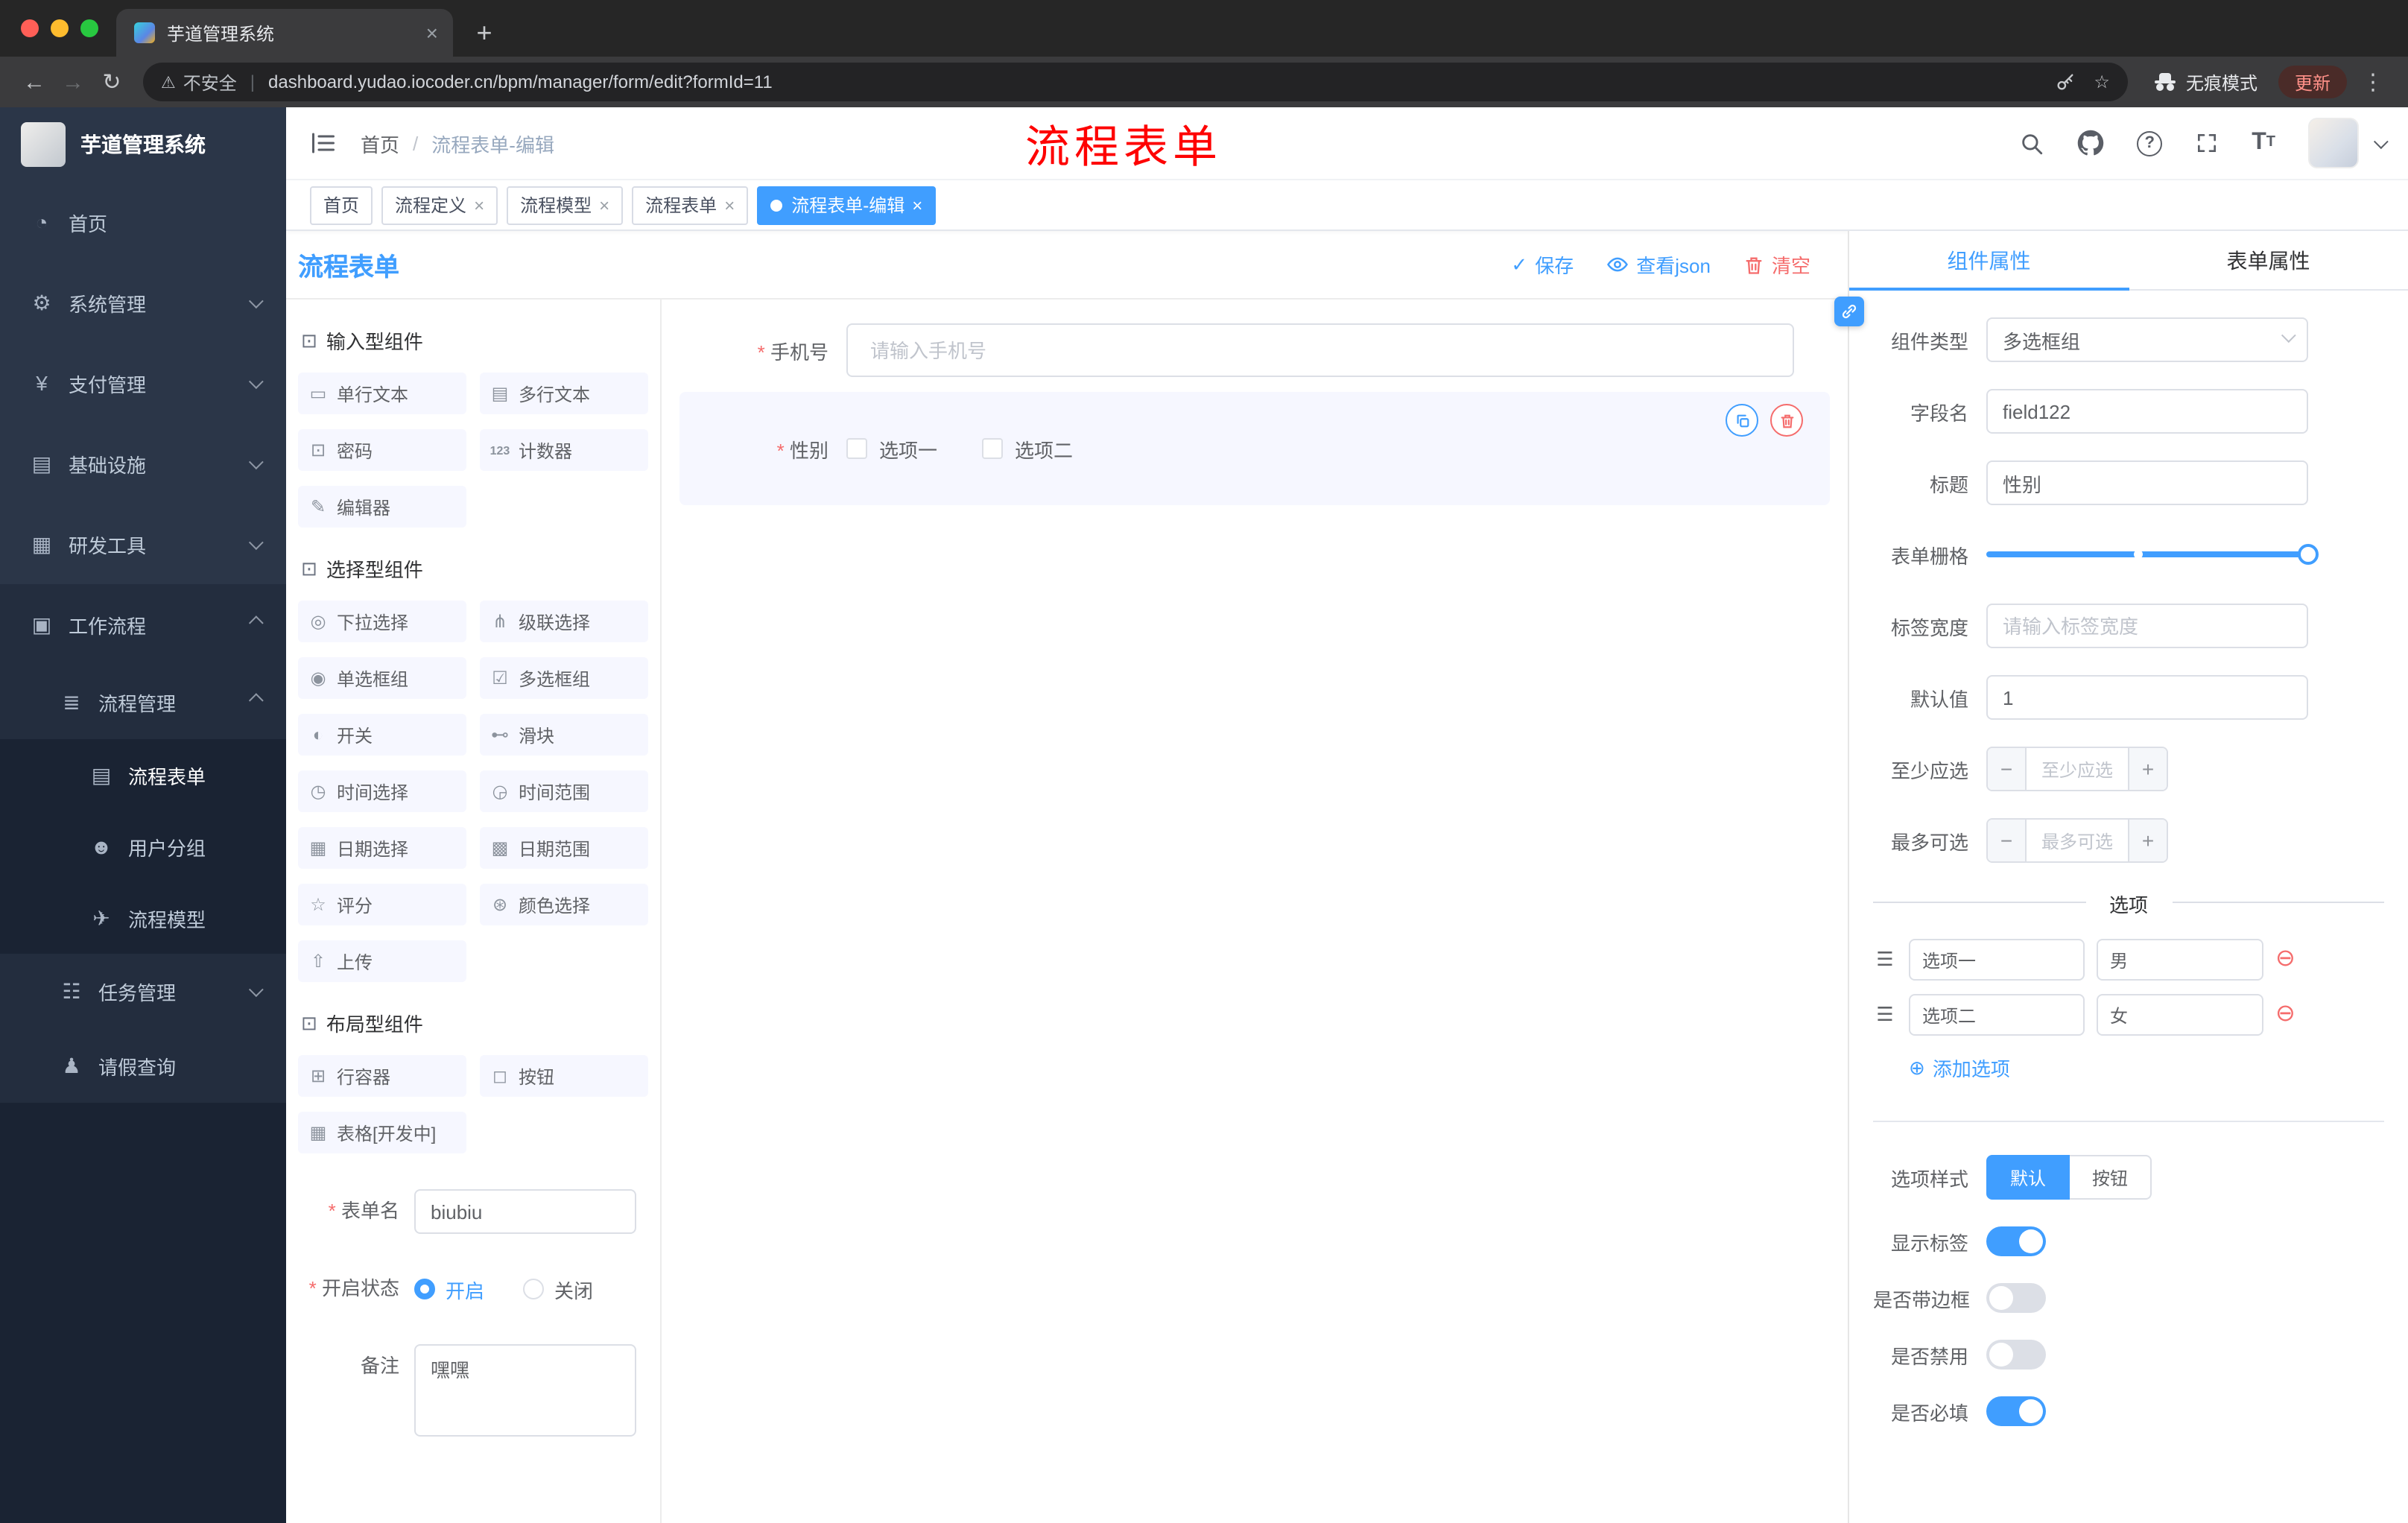  Describe the element at coordinates (382, 1133) in the screenshot. I see `palette-item-table: ▦ 表格[开发中]` at that location.